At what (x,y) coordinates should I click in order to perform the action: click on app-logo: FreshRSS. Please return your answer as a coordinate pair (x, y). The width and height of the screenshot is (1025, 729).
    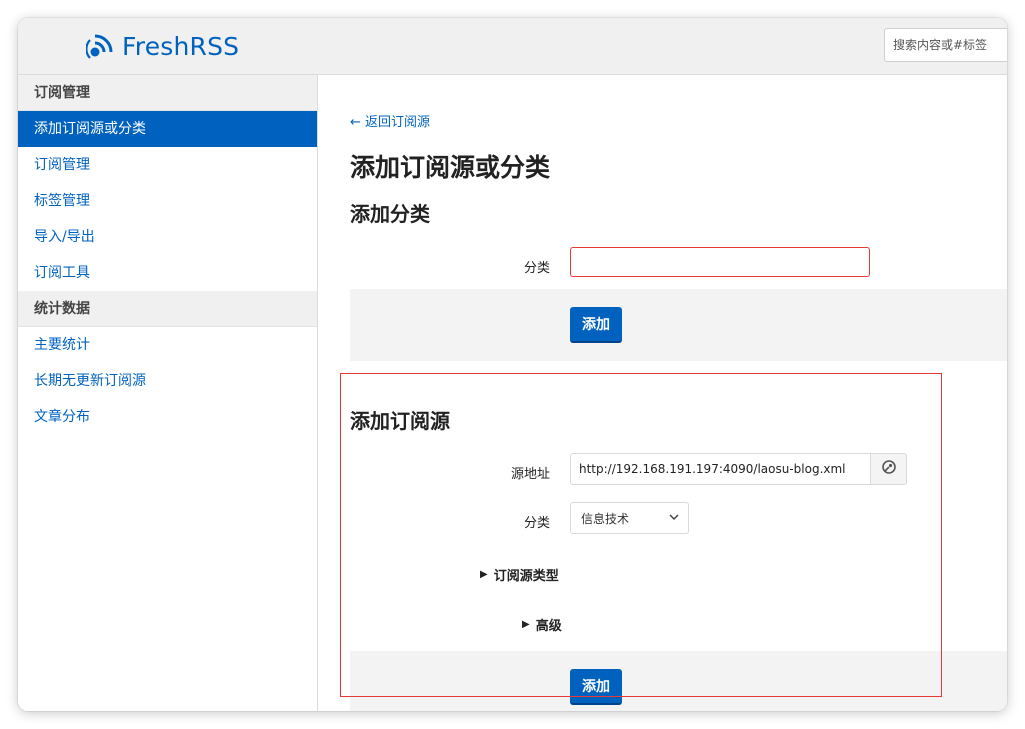
    Looking at the image, I should click on (162, 46).